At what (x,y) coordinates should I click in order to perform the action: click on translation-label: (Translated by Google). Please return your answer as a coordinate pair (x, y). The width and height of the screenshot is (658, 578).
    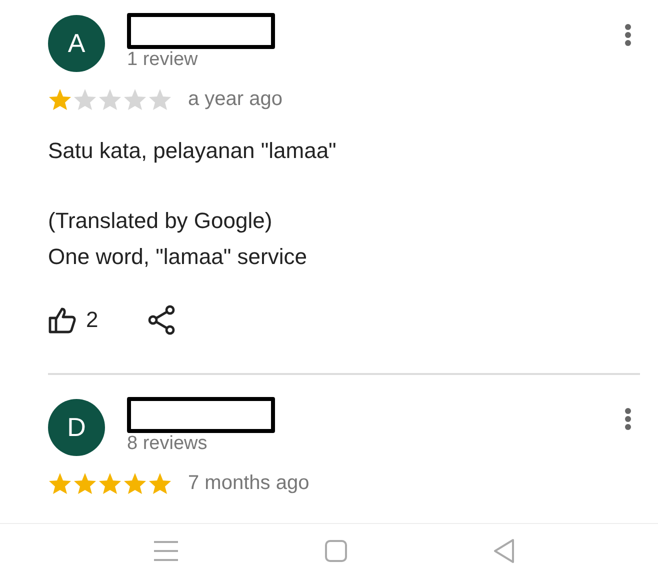
    Looking at the image, I should click on (161, 221).